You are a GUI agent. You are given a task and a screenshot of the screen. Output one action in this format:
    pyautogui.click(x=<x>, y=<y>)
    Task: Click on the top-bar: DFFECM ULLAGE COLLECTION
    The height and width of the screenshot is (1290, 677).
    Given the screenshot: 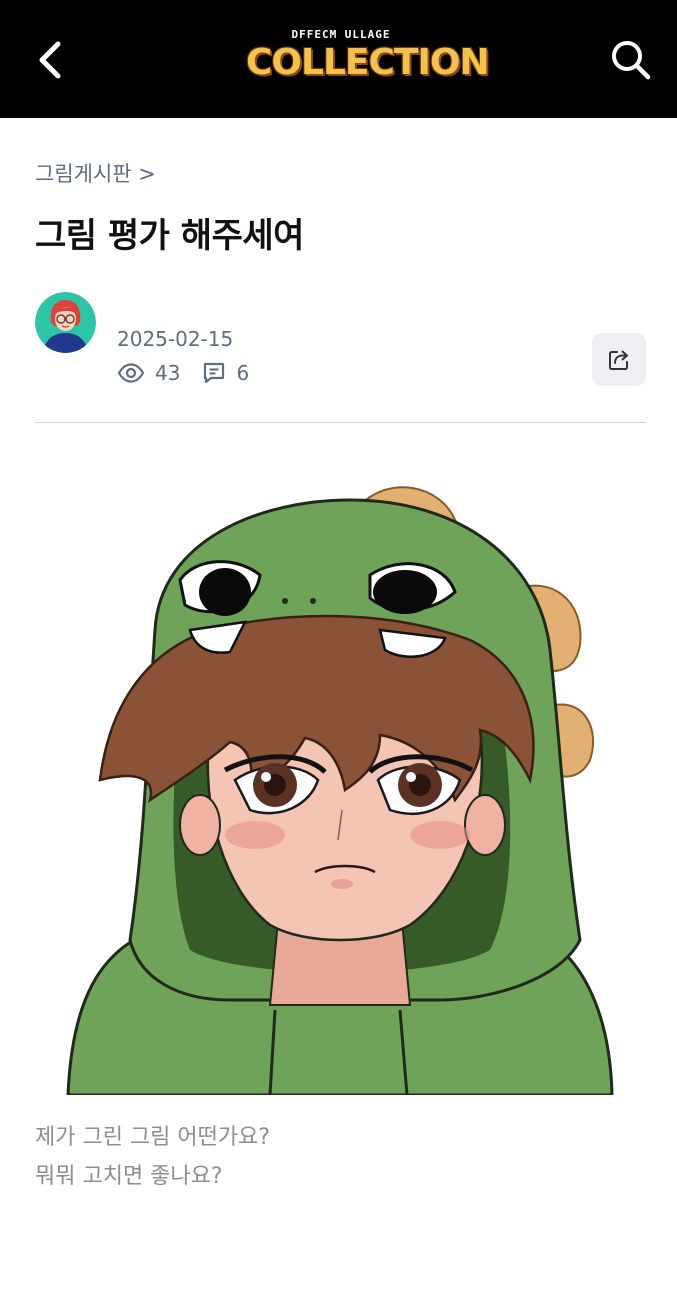 What is the action you would take?
    pyautogui.click(x=338, y=59)
    